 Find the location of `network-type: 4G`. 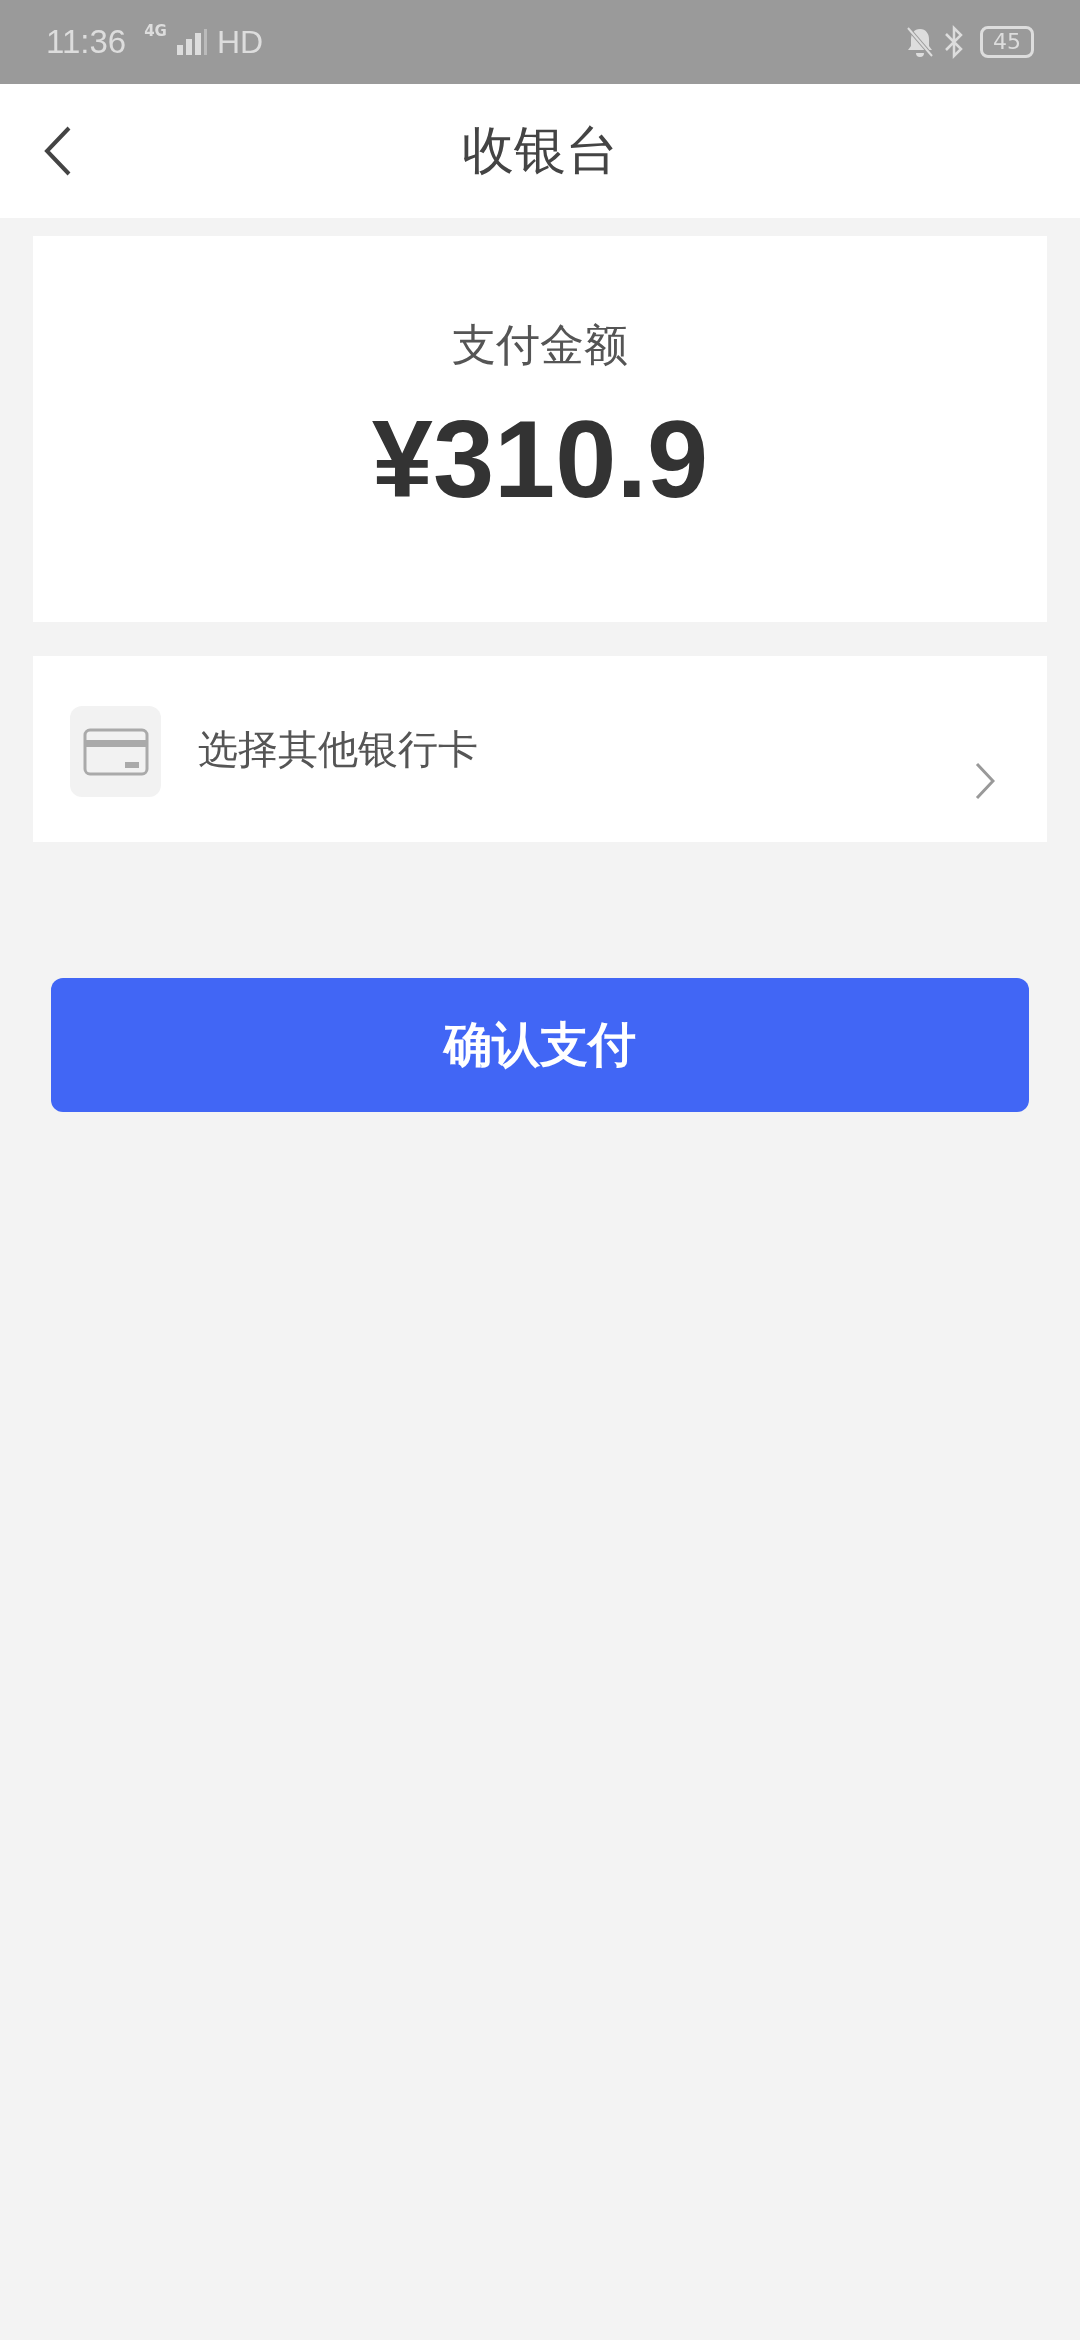

network-type: 4G is located at coordinates (155, 31).